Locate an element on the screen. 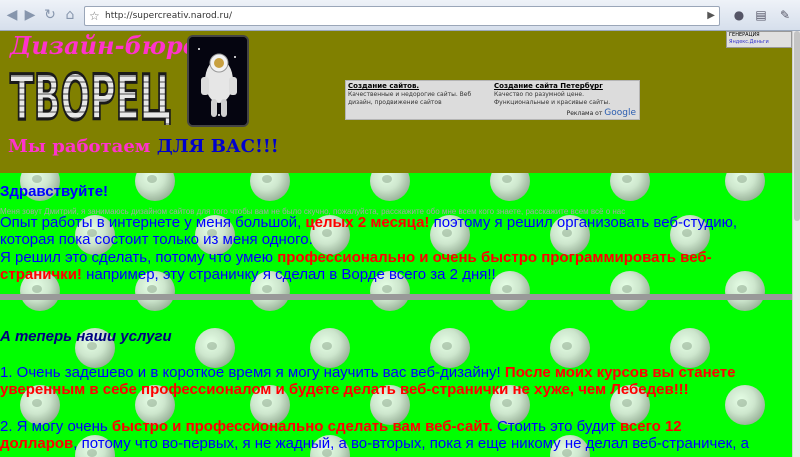  widget-line-1: ГЕНЕРАЦИЯ is located at coordinates (744, 35).